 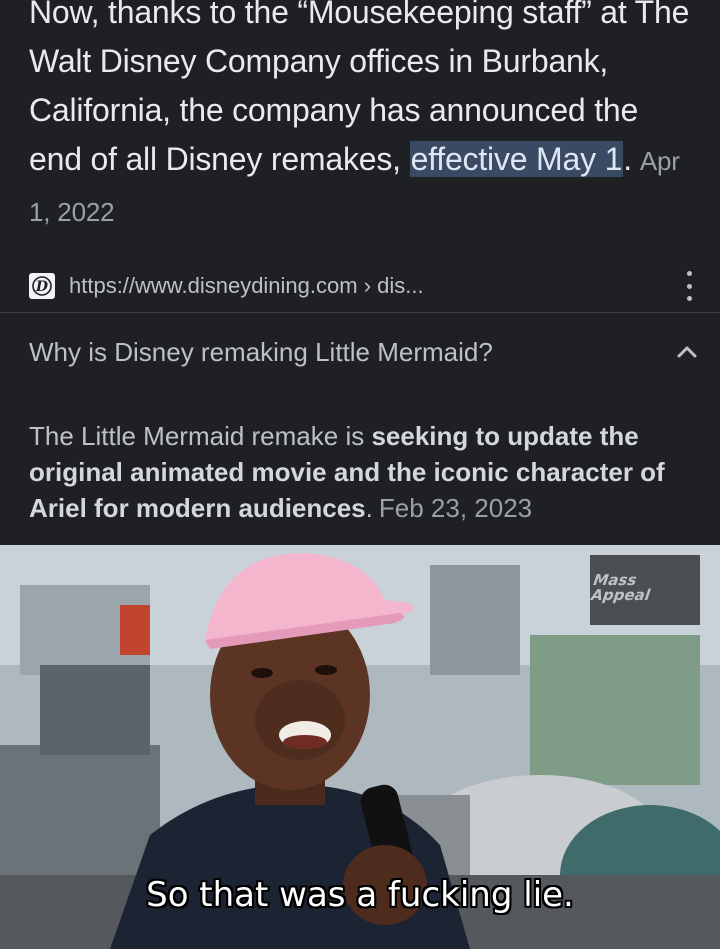 I want to click on watermark-text: Mass Appeal, so click(x=621, y=587).